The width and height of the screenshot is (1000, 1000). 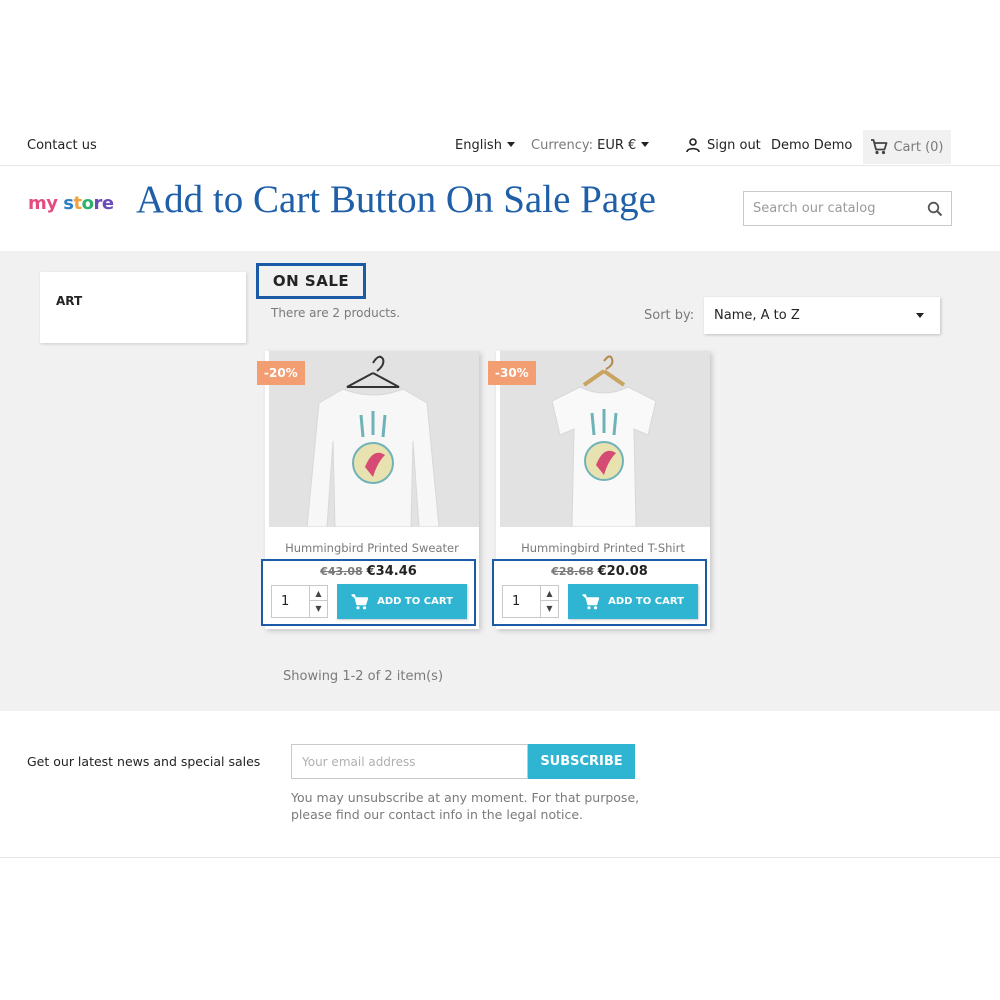 I want to click on discount-badge: -20%, so click(x=281, y=373).